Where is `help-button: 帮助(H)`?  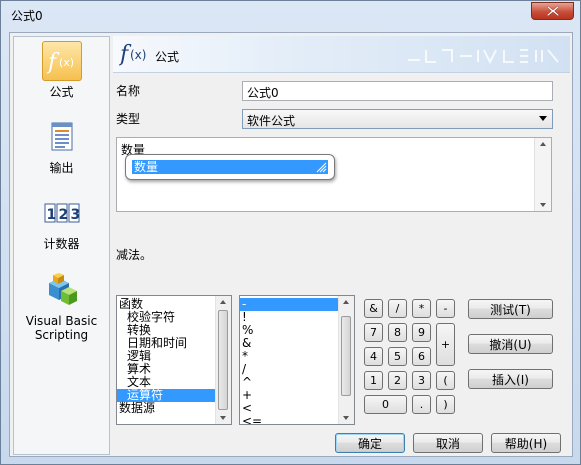
help-button: 帮助(H) is located at coordinates (526, 443).